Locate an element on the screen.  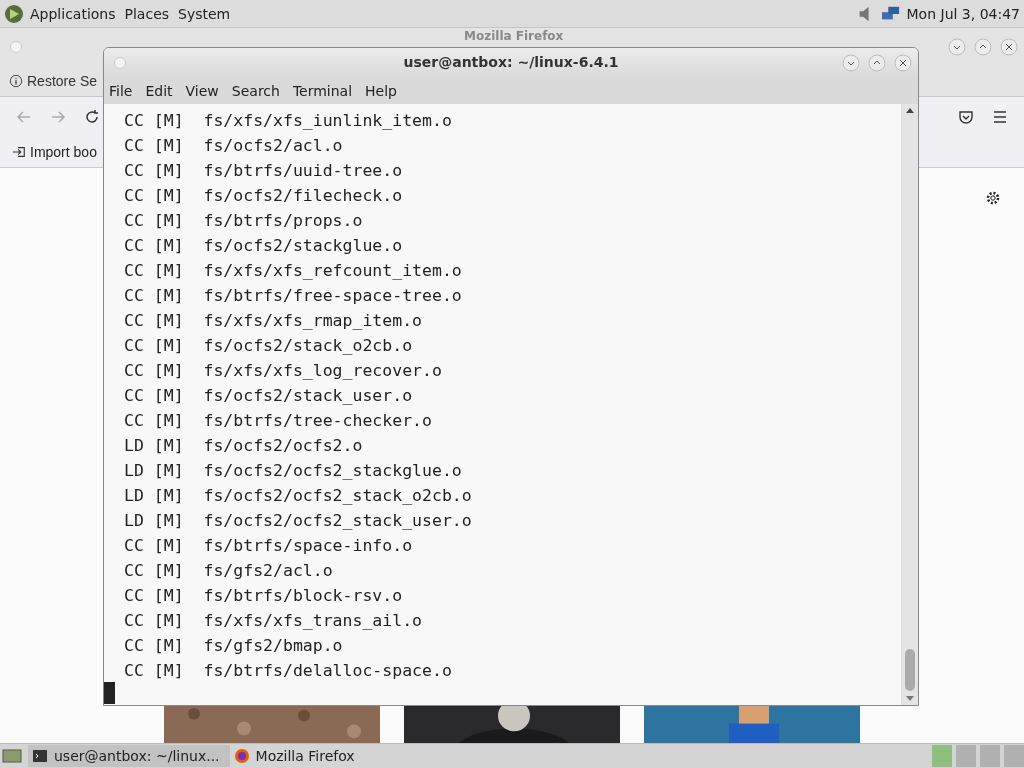
reload-icon is located at coordinates (92, 117).